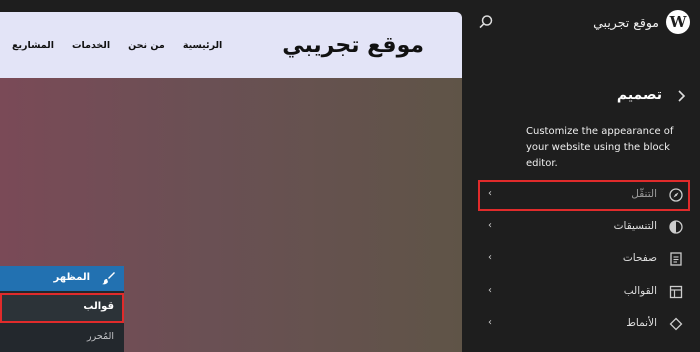  I want to click on nav-item-navigation: ‹ التنقّل, so click(584, 195).